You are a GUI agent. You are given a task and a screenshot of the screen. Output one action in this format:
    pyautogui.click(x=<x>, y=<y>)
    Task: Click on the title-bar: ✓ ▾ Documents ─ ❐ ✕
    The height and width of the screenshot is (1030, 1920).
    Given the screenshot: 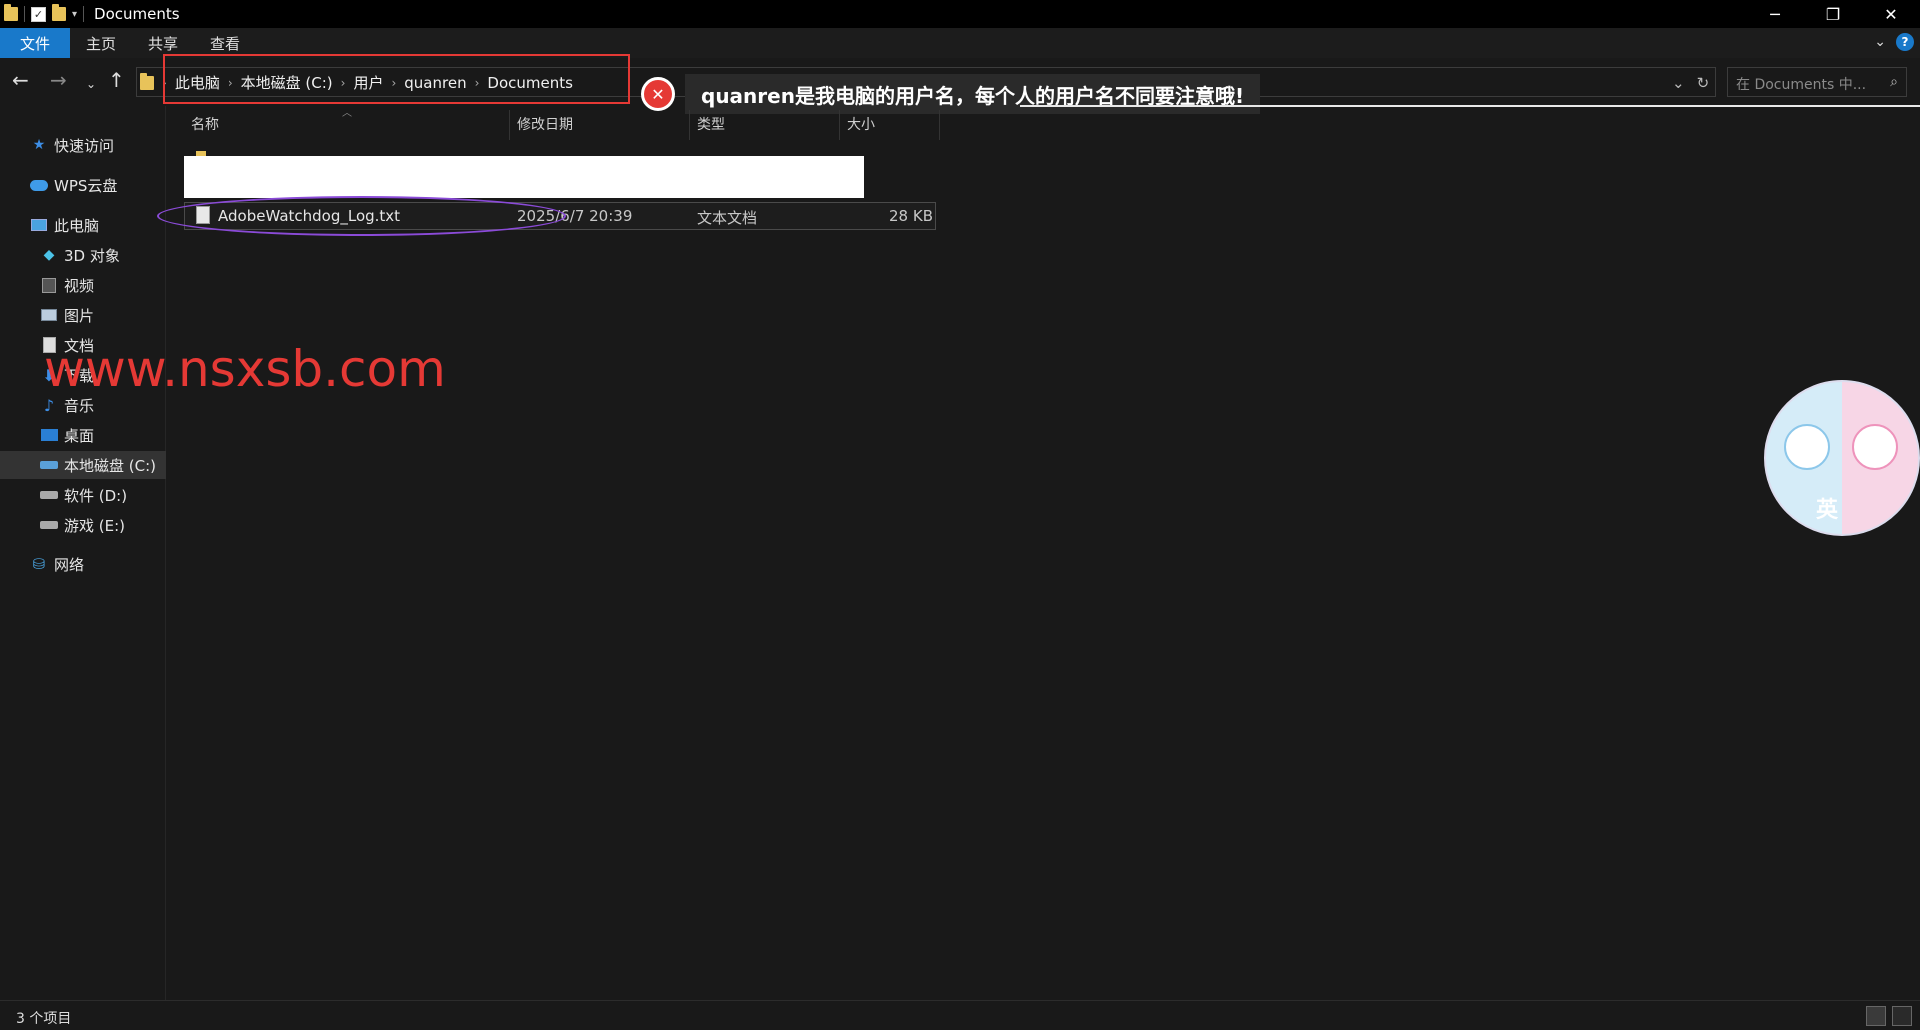 What is the action you would take?
    pyautogui.click(x=960, y=14)
    